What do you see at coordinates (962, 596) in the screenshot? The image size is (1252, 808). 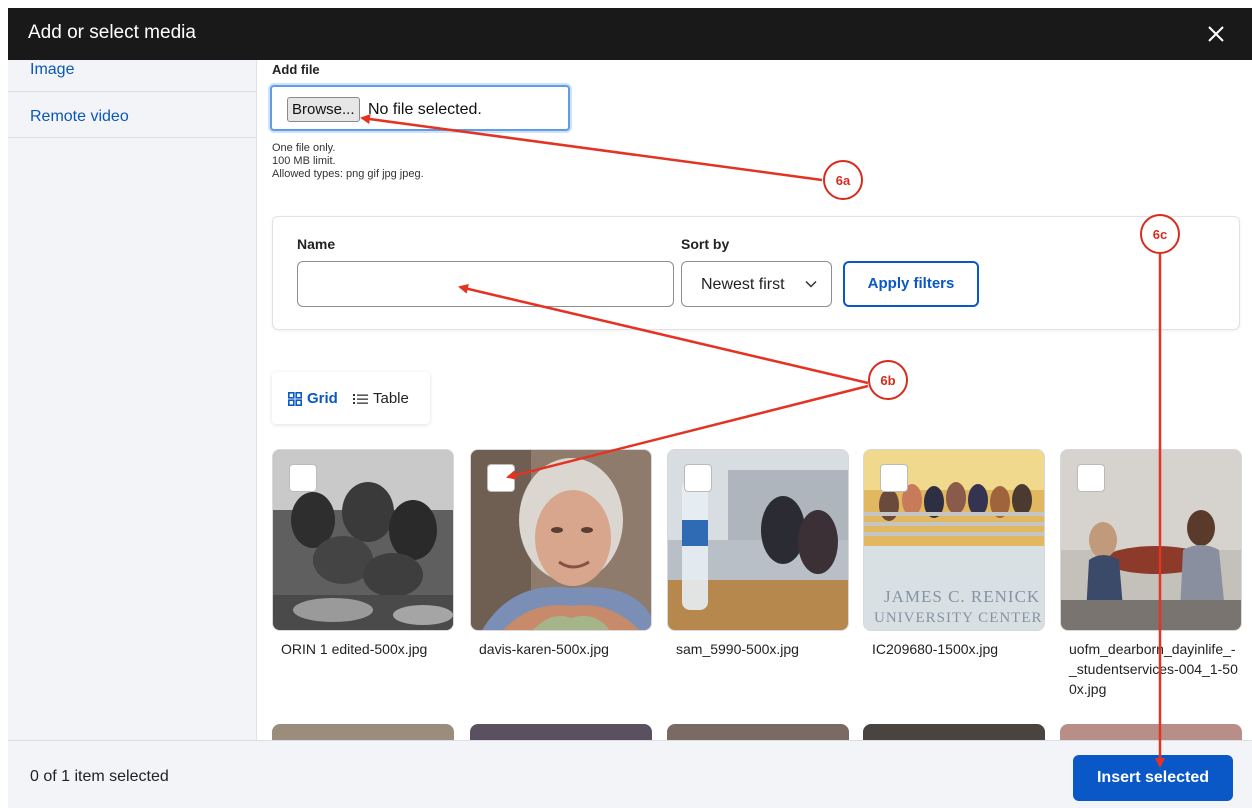 I see `sign-text-line: JAMES C. RENICK` at bounding box center [962, 596].